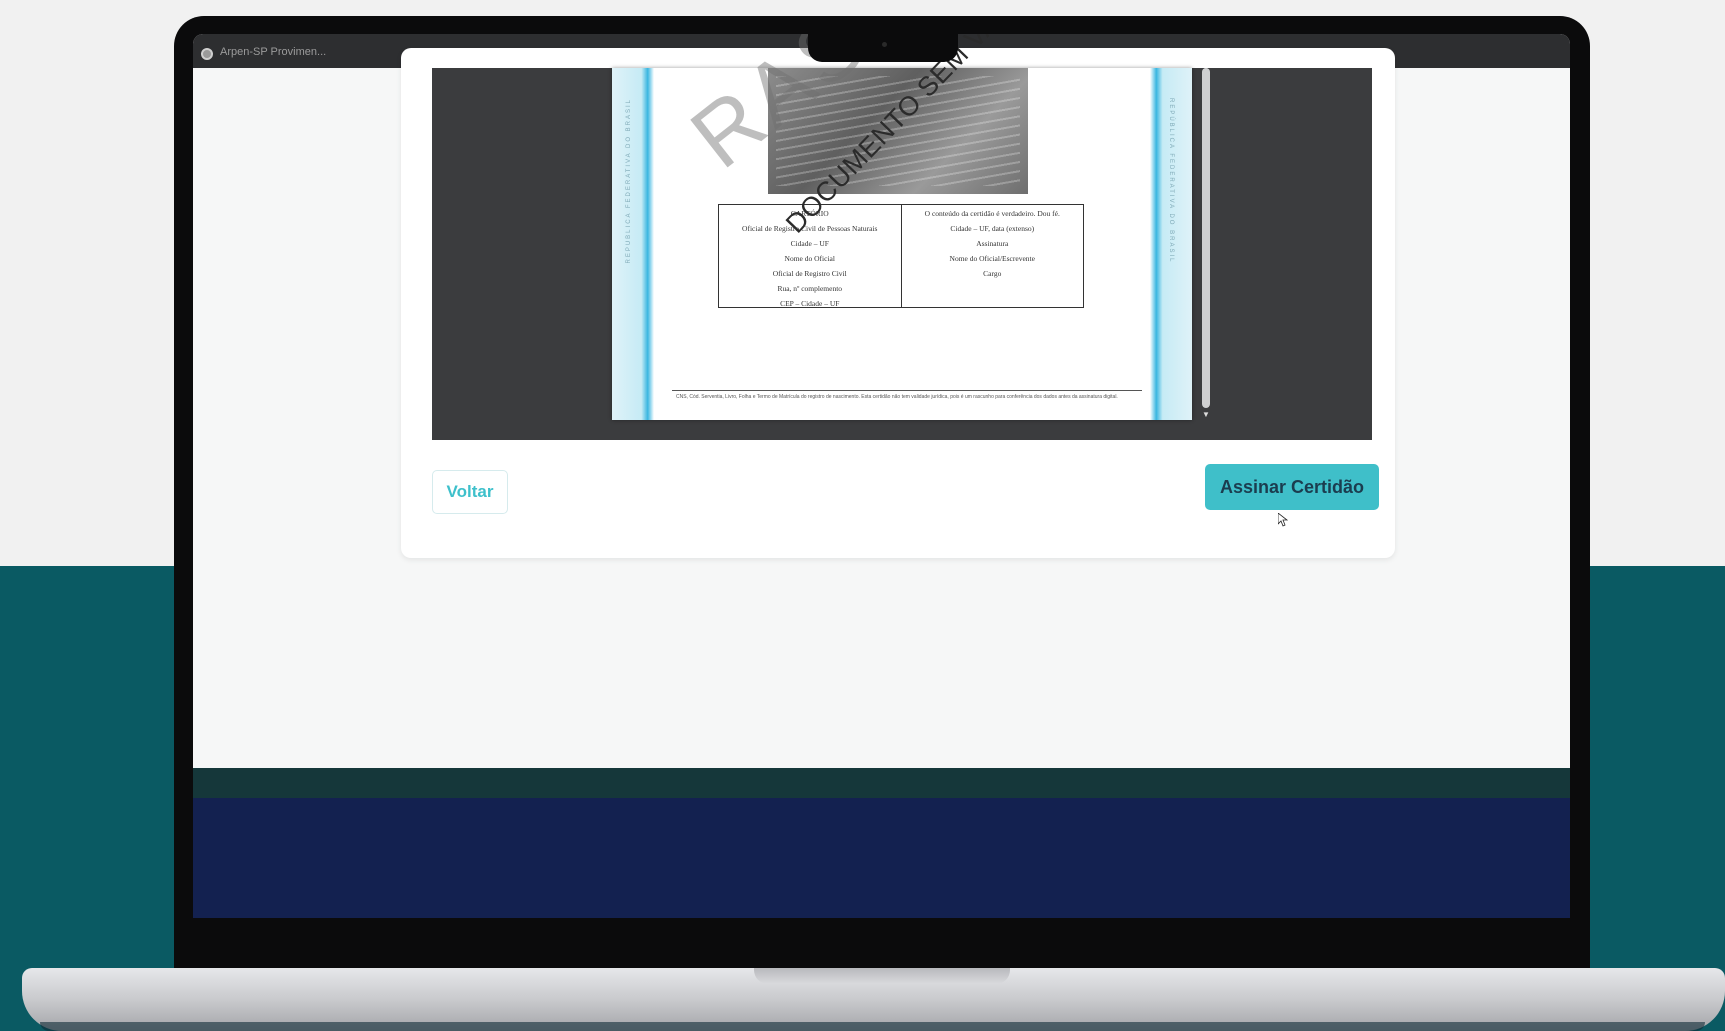  What do you see at coordinates (872, 1026) in the screenshot?
I see `laptop-base-shadow` at bounding box center [872, 1026].